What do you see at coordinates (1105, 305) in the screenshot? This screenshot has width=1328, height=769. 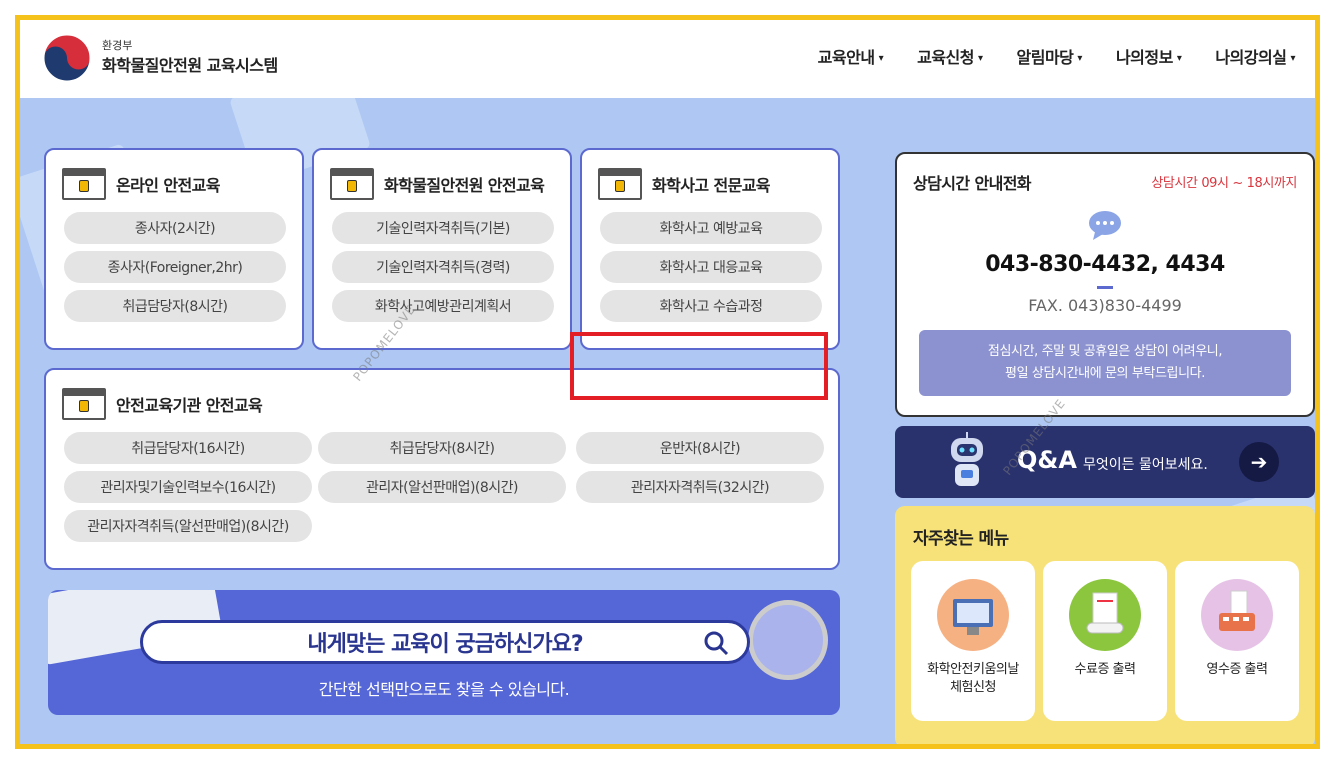 I see `contact-fax: FAX. 043)830-4499` at bounding box center [1105, 305].